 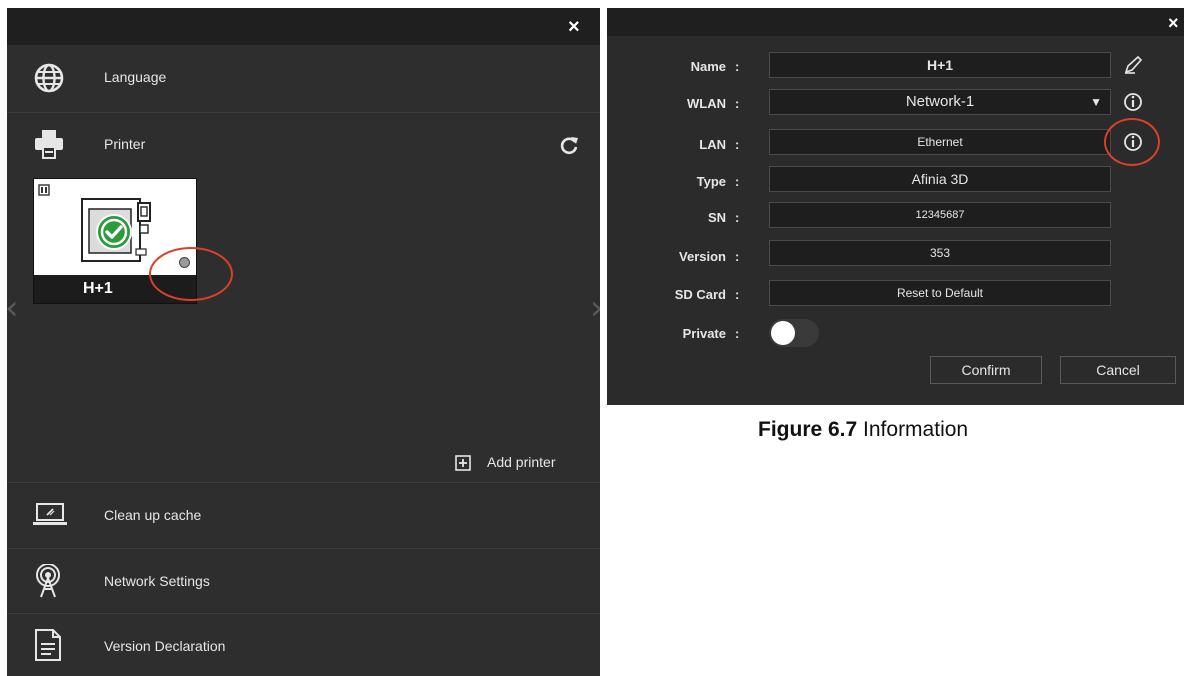 I want to click on name-colon: :, so click(x=737, y=66).